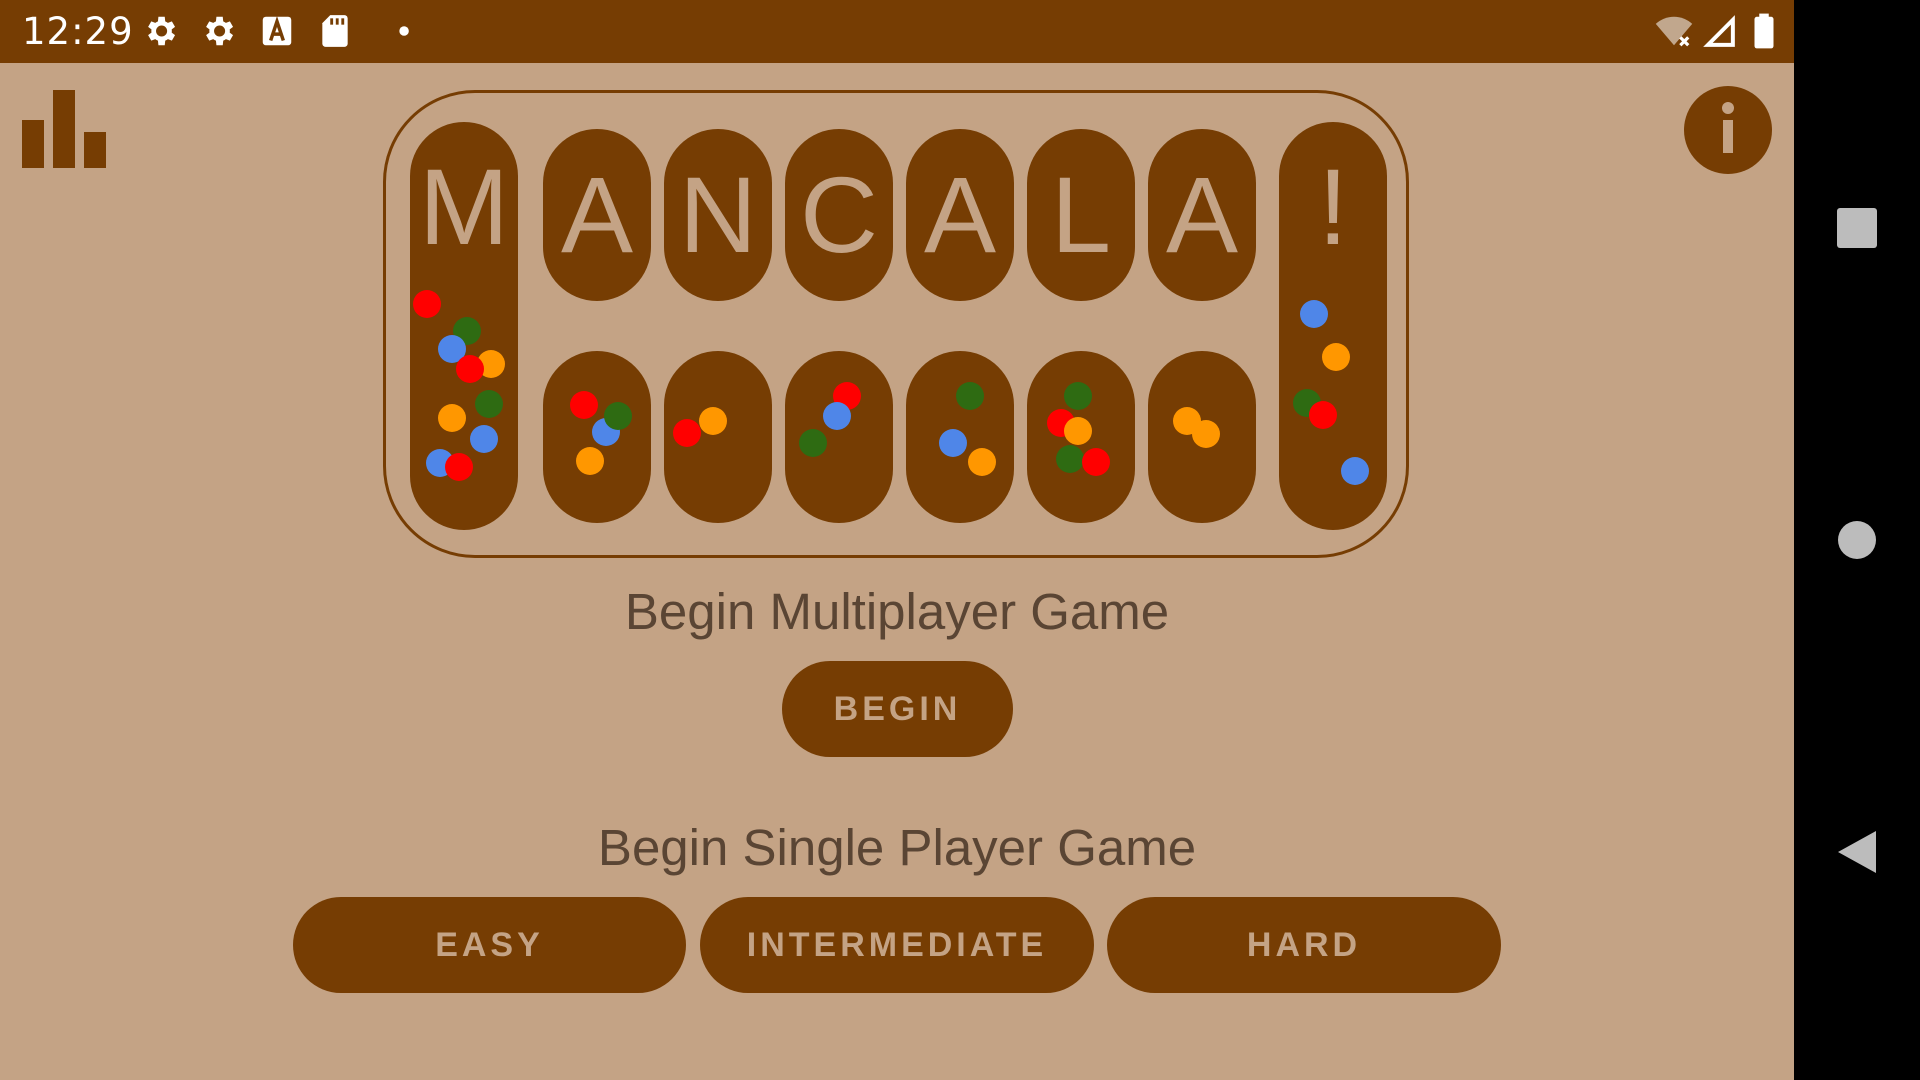 The image size is (1920, 1080). I want to click on stats-button, so click(64, 128).